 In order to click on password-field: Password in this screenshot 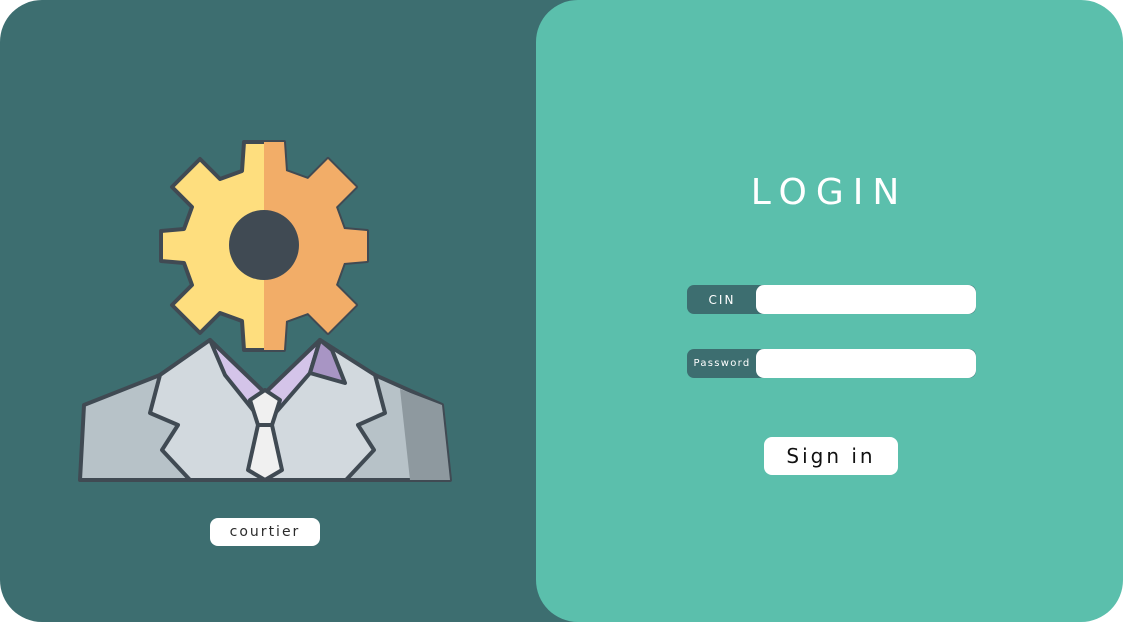, I will do `click(831, 363)`.